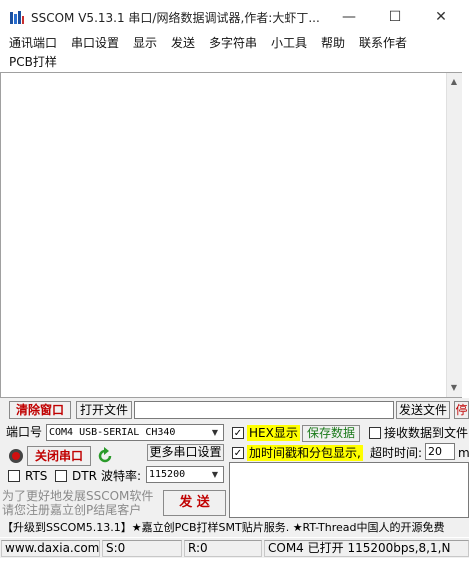 The width and height of the screenshot is (469, 569). I want to click on open-file-button: 打开文件, so click(104, 410).